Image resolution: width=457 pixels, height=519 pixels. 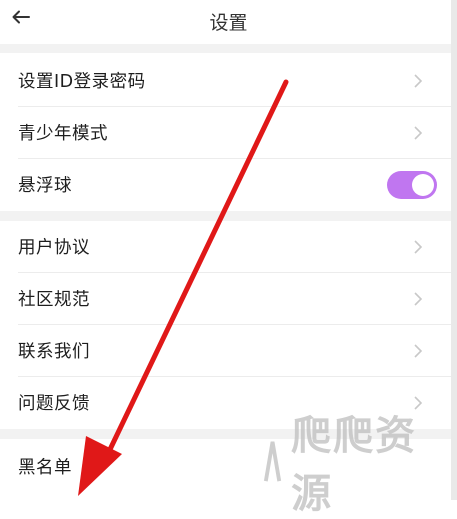 What do you see at coordinates (54, 352) in the screenshot?
I see `settings-item-label: 联系我们` at bounding box center [54, 352].